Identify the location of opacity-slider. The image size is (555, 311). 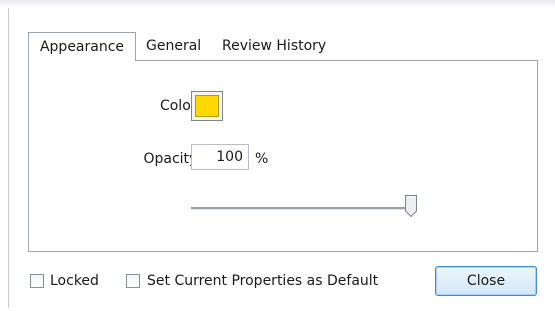
(304, 208).